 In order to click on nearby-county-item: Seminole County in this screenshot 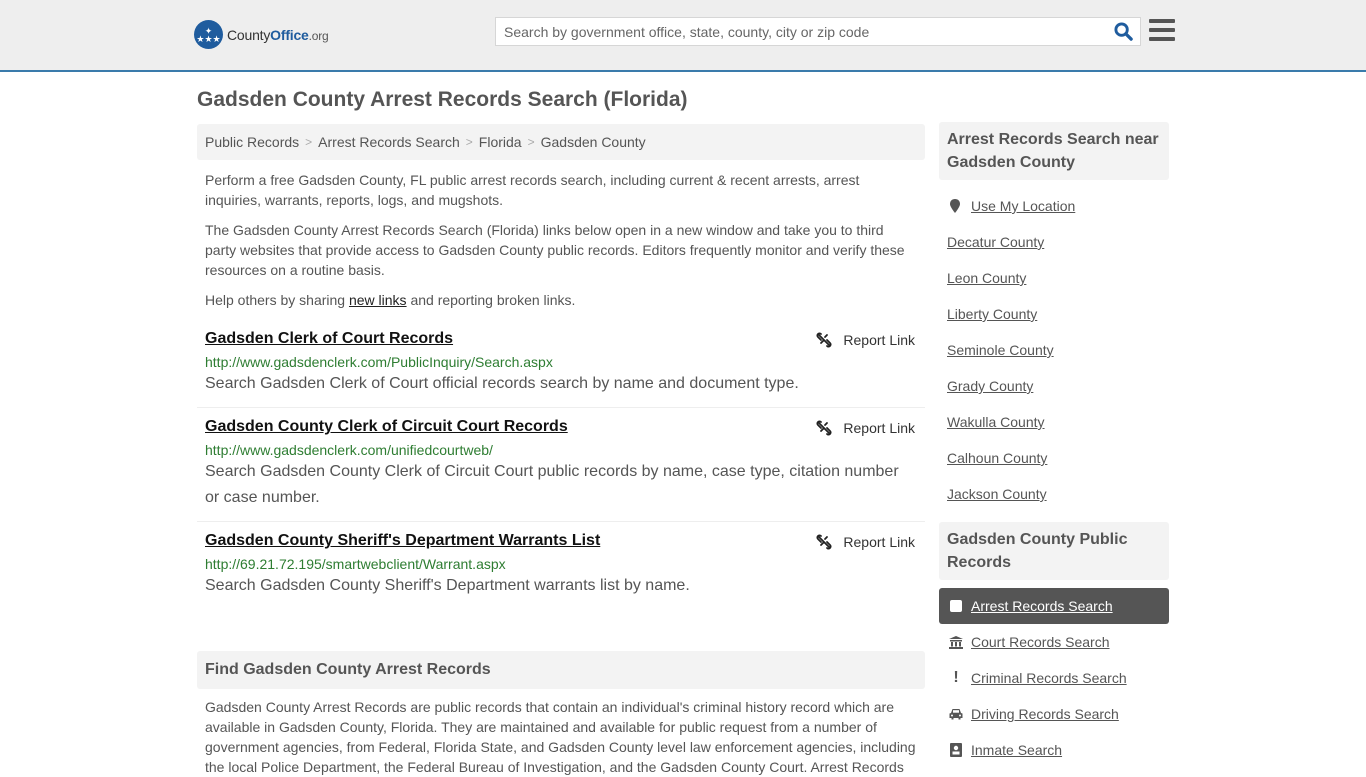, I will do `click(1054, 350)`.